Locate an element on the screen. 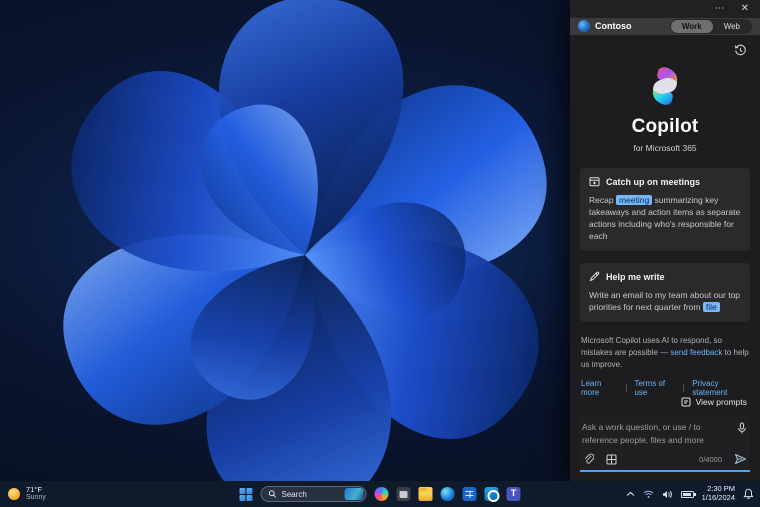  copilot-logo-icon is located at coordinates (665, 86).